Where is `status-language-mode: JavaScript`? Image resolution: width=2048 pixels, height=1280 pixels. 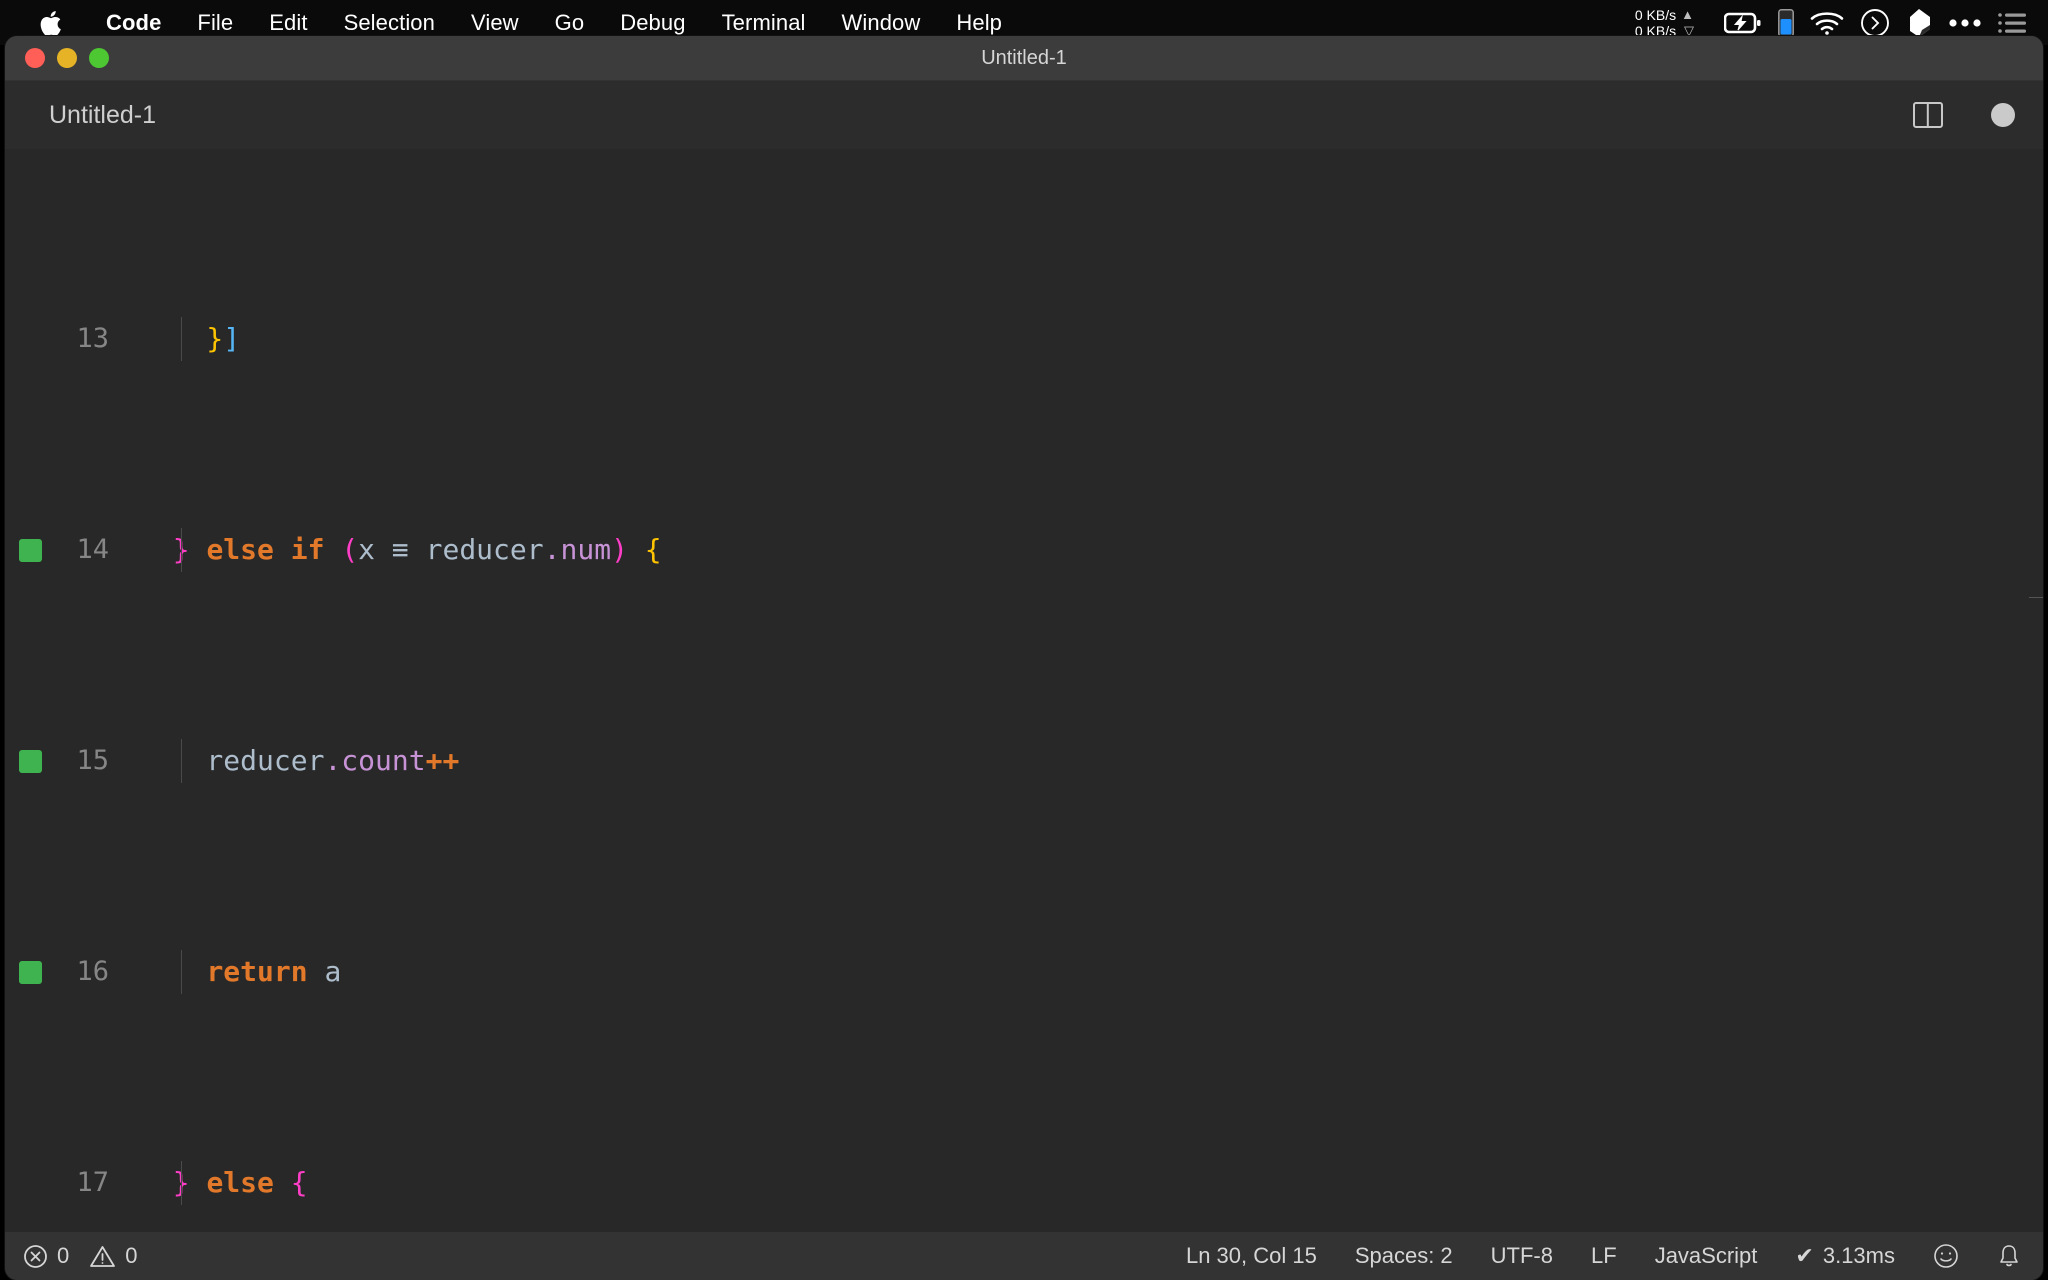
status-language-mode: JavaScript is located at coordinates (1706, 1256).